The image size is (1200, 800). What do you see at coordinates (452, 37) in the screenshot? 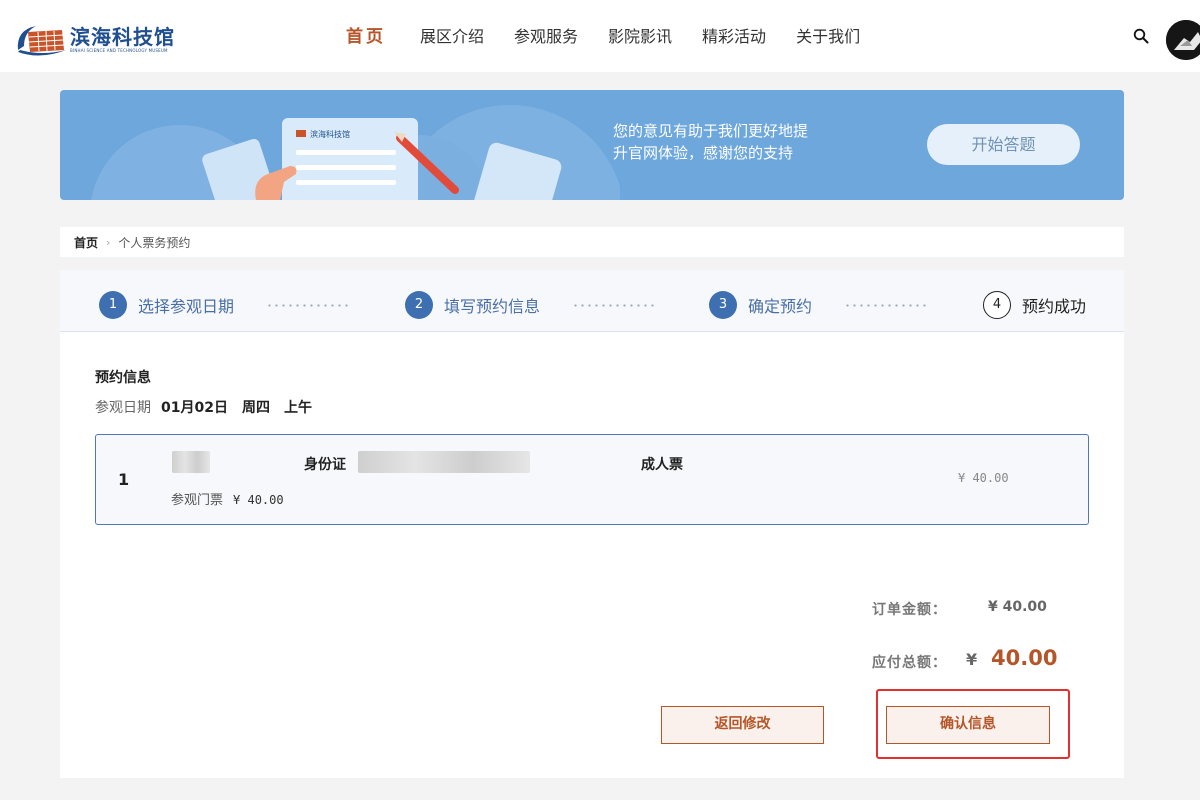
I see `nav-exhibits: 展区介绍` at bounding box center [452, 37].